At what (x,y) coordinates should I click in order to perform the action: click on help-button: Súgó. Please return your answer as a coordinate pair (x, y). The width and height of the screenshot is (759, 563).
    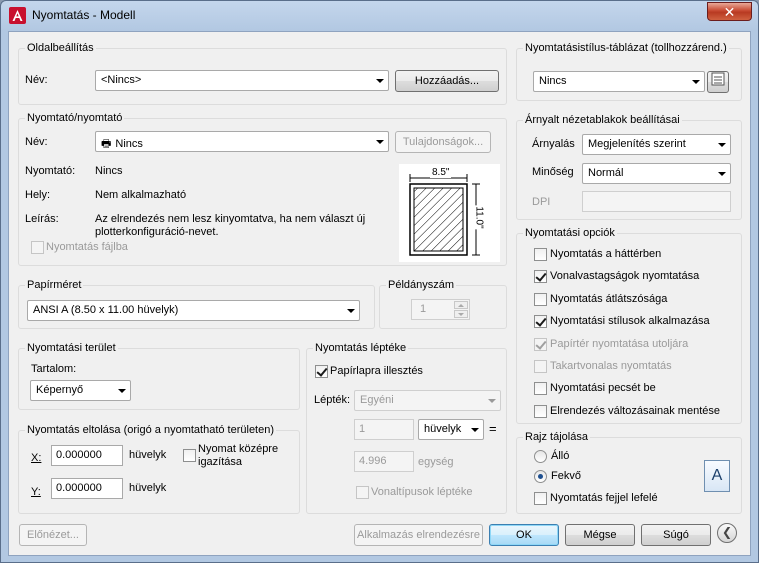
    Looking at the image, I should click on (676, 535).